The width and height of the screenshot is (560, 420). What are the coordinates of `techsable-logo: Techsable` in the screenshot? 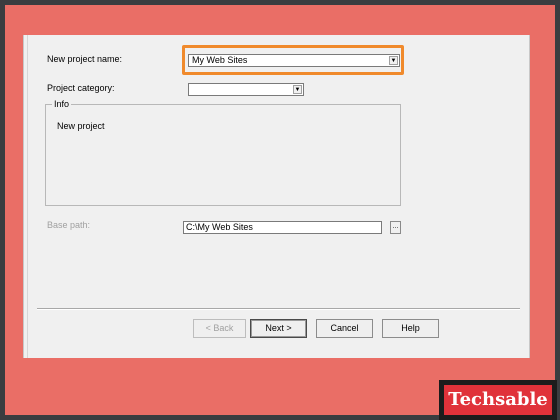 It's located at (498, 400).